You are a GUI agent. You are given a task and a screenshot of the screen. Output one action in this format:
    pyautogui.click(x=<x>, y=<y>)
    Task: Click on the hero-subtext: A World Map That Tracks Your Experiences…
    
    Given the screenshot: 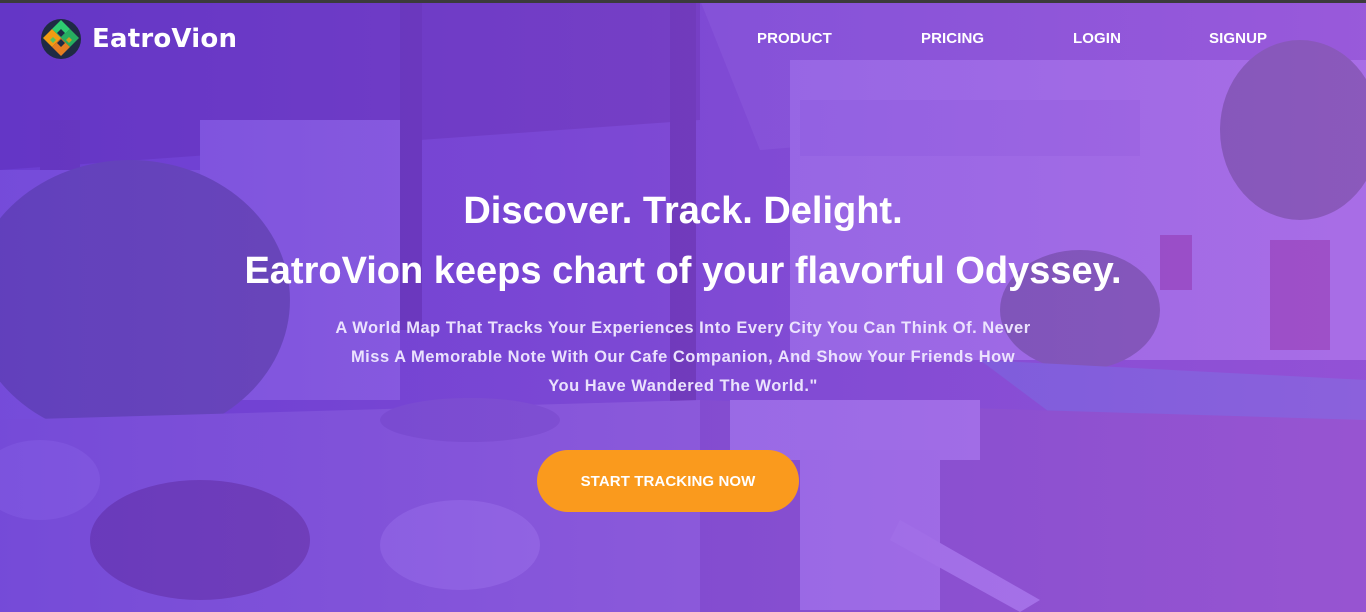 What is the action you would take?
    pyautogui.click(x=683, y=357)
    